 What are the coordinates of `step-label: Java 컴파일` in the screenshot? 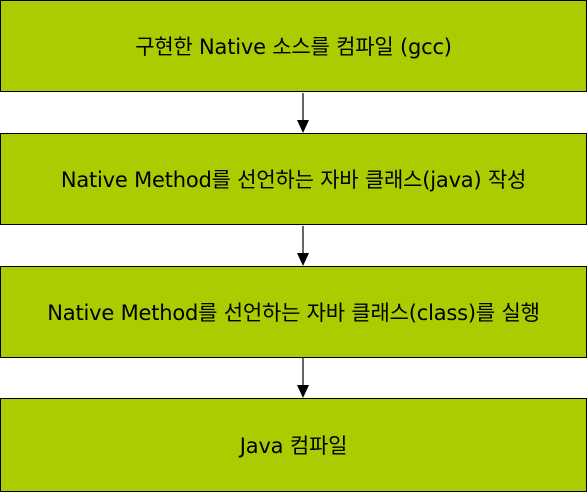 It's located at (293, 446).